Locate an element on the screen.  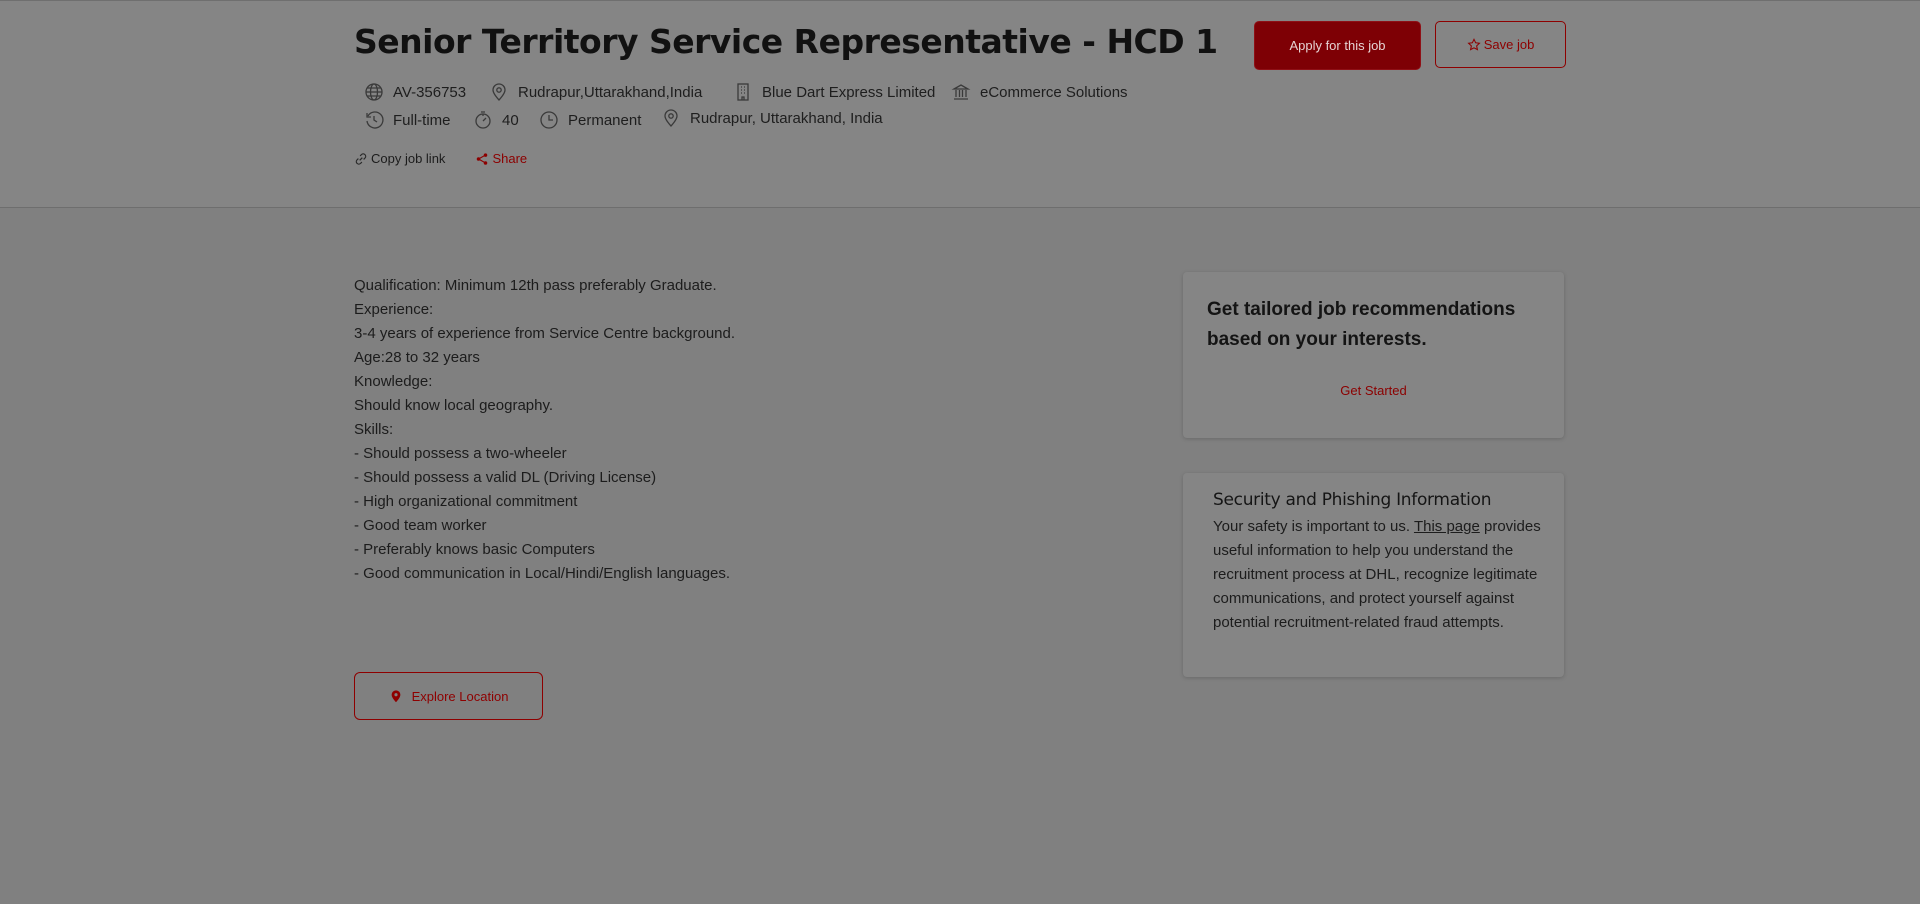
description-line: Knowledge: is located at coordinates (393, 381).